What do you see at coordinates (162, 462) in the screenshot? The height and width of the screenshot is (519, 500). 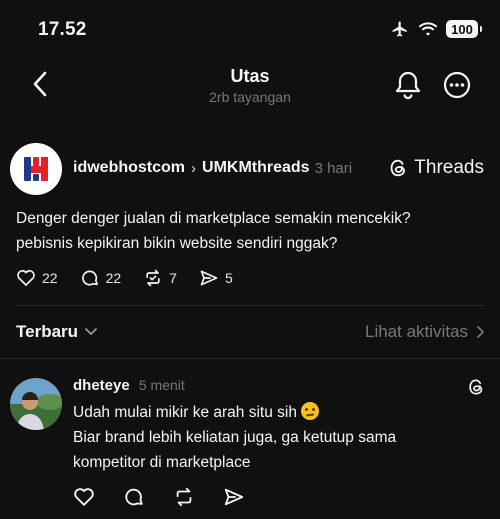 I see `reply-text-line: kompetitor di marketplace` at bounding box center [162, 462].